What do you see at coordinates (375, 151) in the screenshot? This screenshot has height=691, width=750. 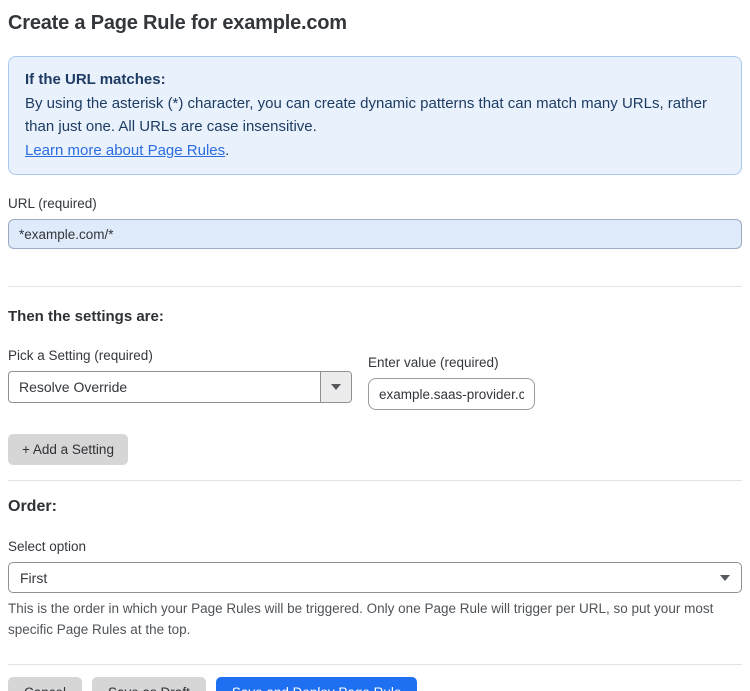 I see `info-box-link-line: Learn more about Page Rules.` at bounding box center [375, 151].